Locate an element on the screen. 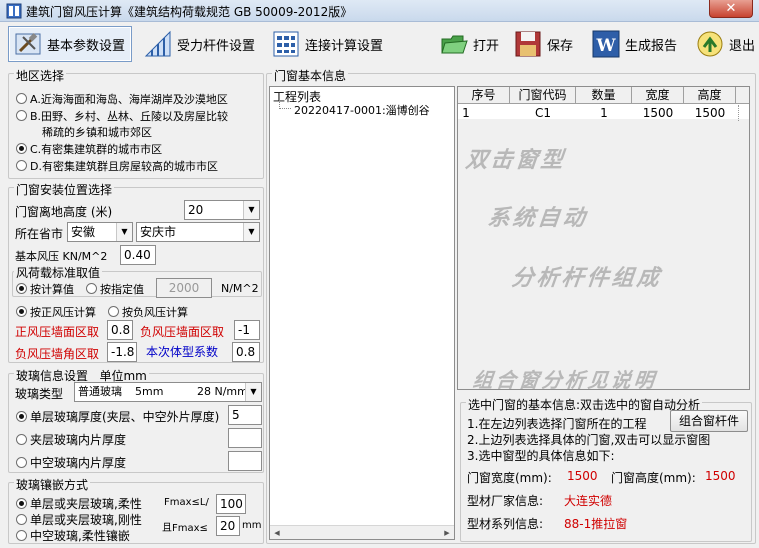  positive-pressure-radio: 按正风压计算 is located at coordinates (56, 312).